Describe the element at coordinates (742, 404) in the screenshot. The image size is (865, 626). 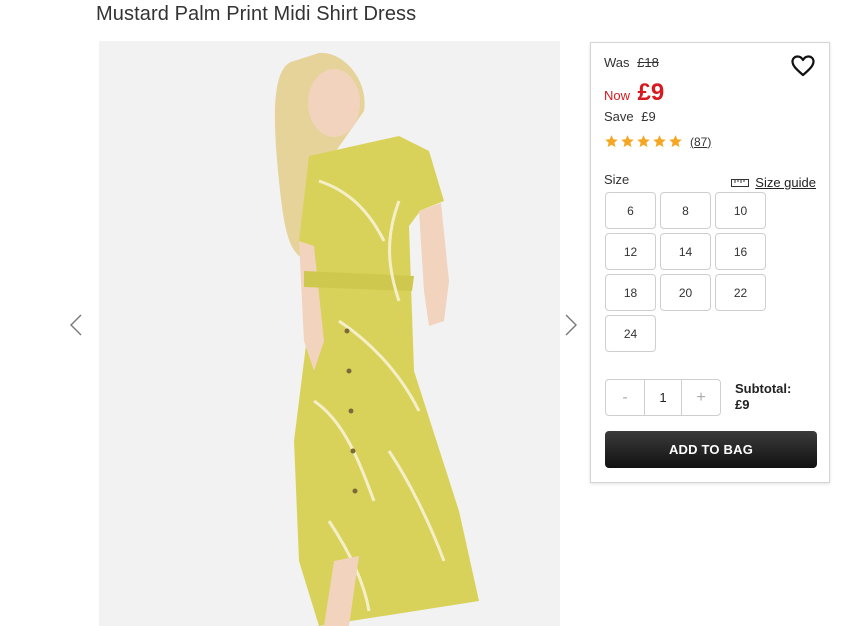
I see `subtotal-value: £9` at that location.